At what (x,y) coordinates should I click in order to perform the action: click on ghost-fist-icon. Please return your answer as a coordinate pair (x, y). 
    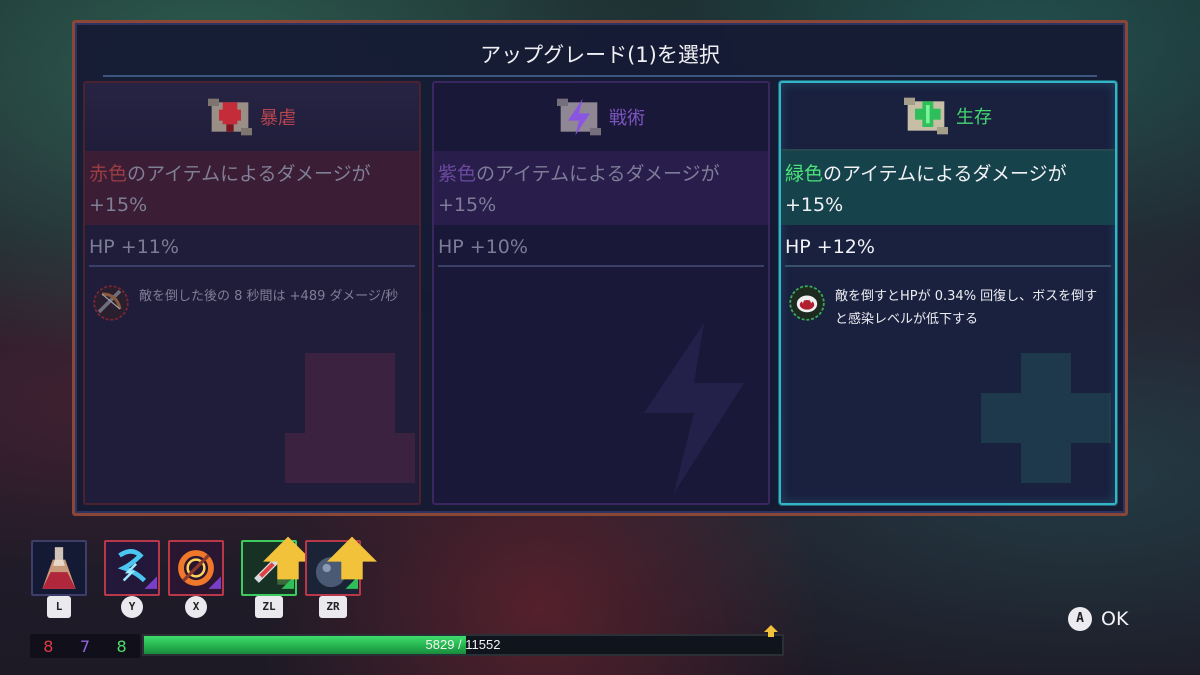
    Looking at the image, I should click on (350, 418).